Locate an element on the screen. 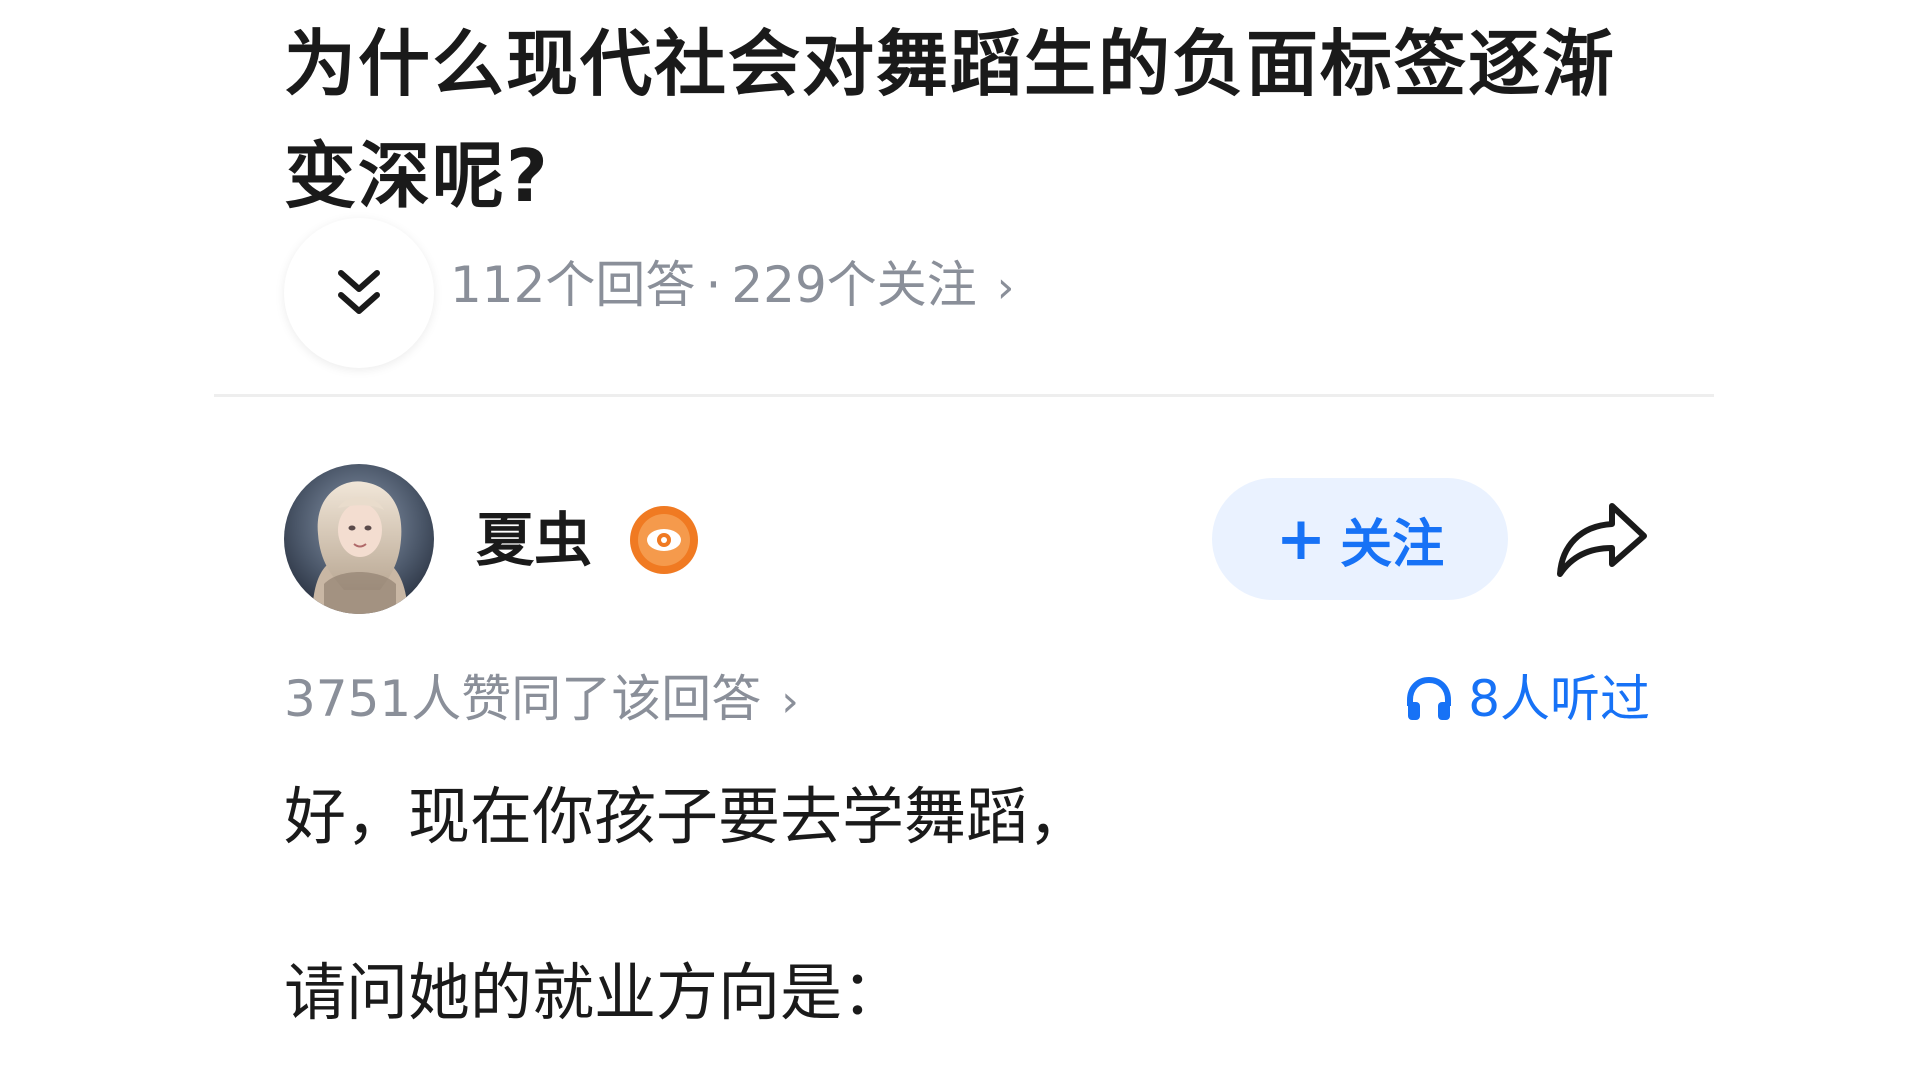  author-name: 夏虫 is located at coordinates (534, 540).